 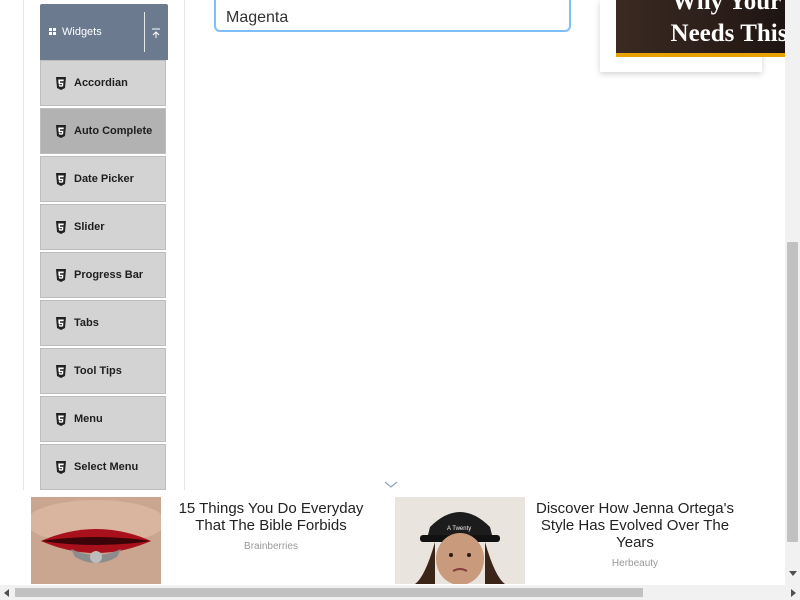 I want to click on sidebar-item-tool-tips: Tool Tips, so click(x=103, y=371).